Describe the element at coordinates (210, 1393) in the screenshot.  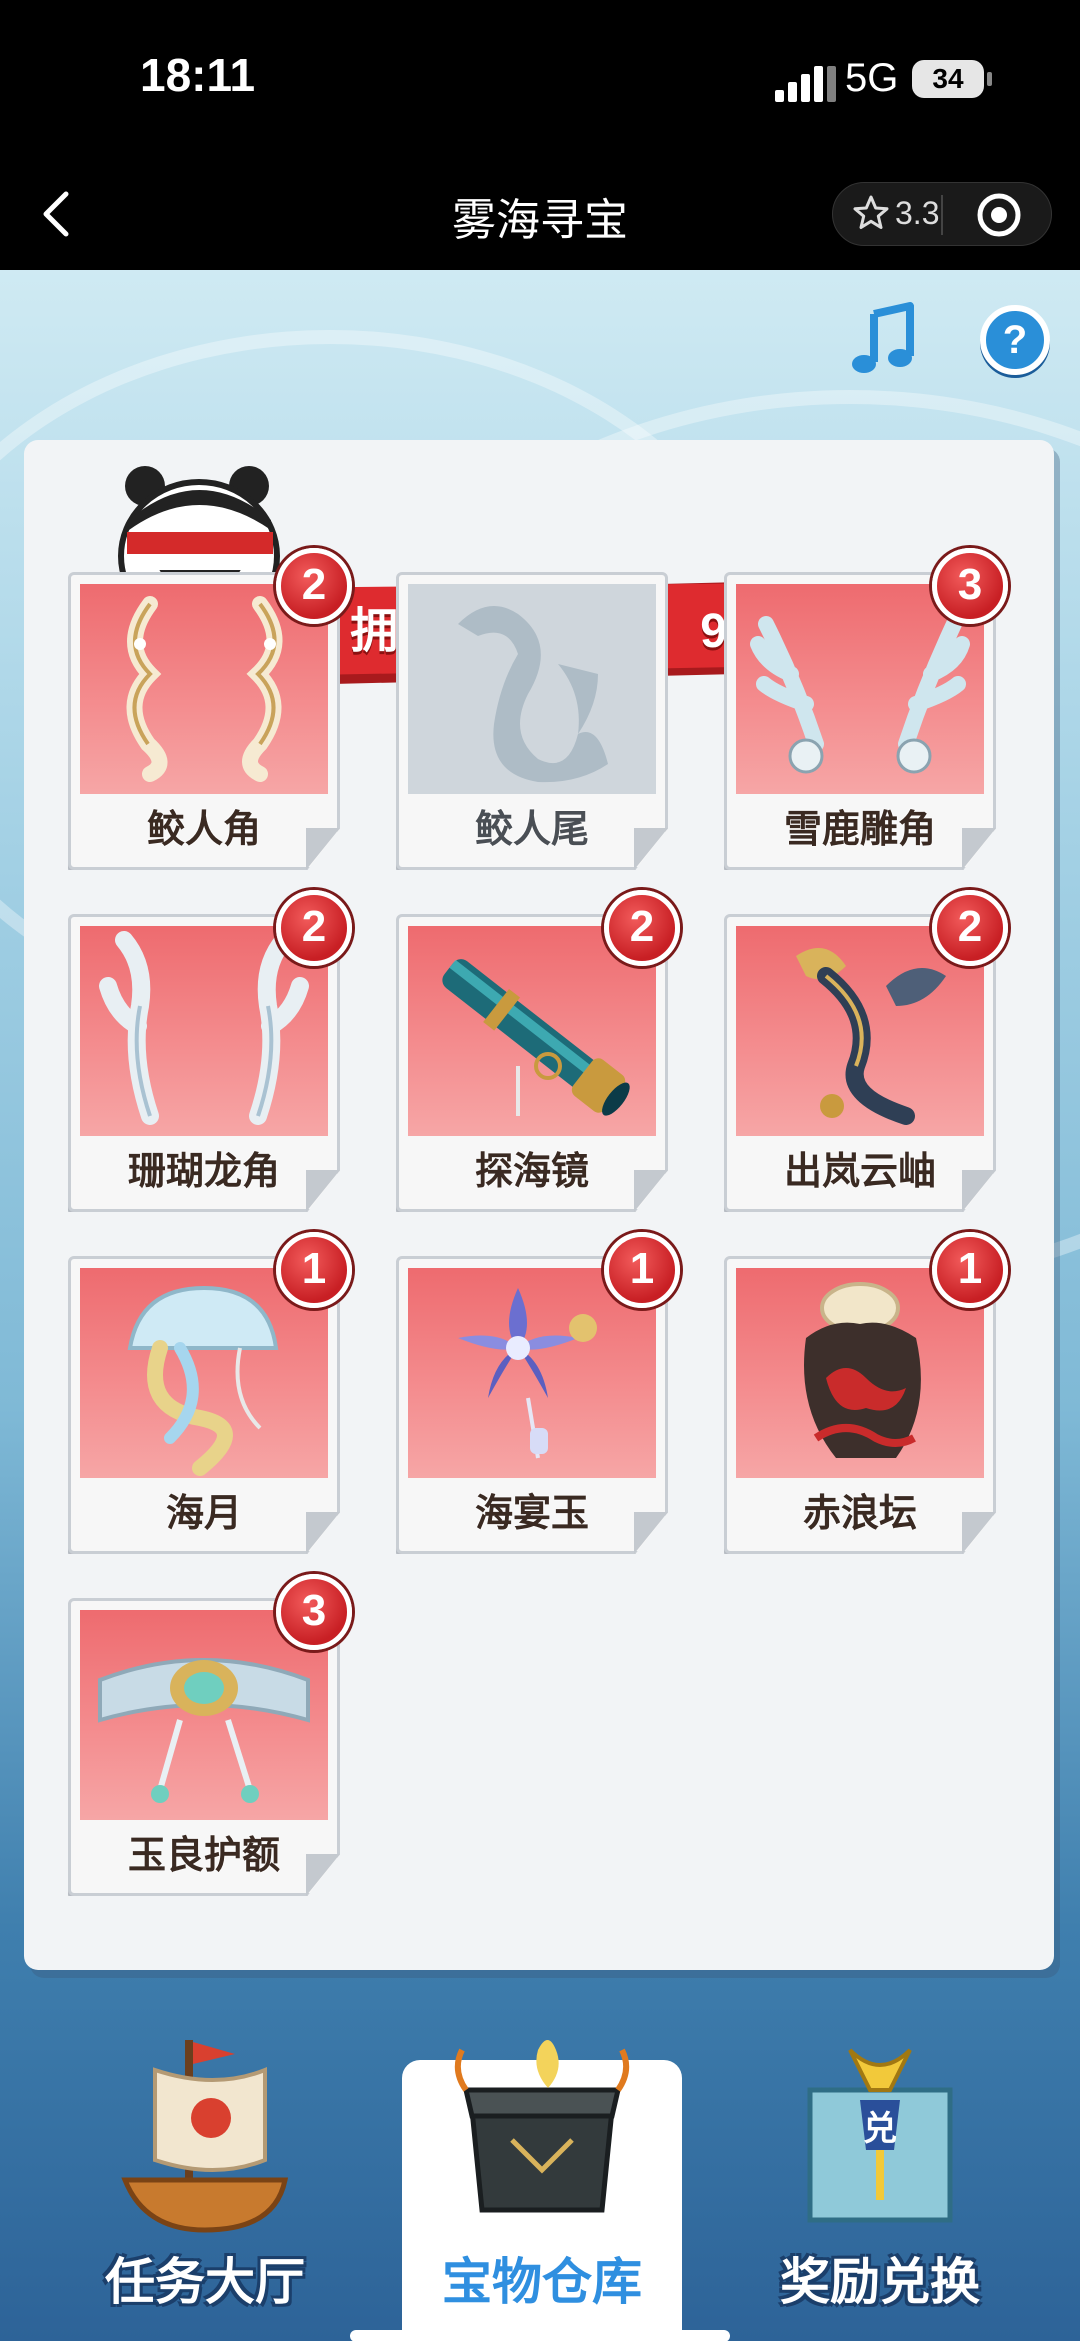
I see `treasure-card: 海月 1` at that location.